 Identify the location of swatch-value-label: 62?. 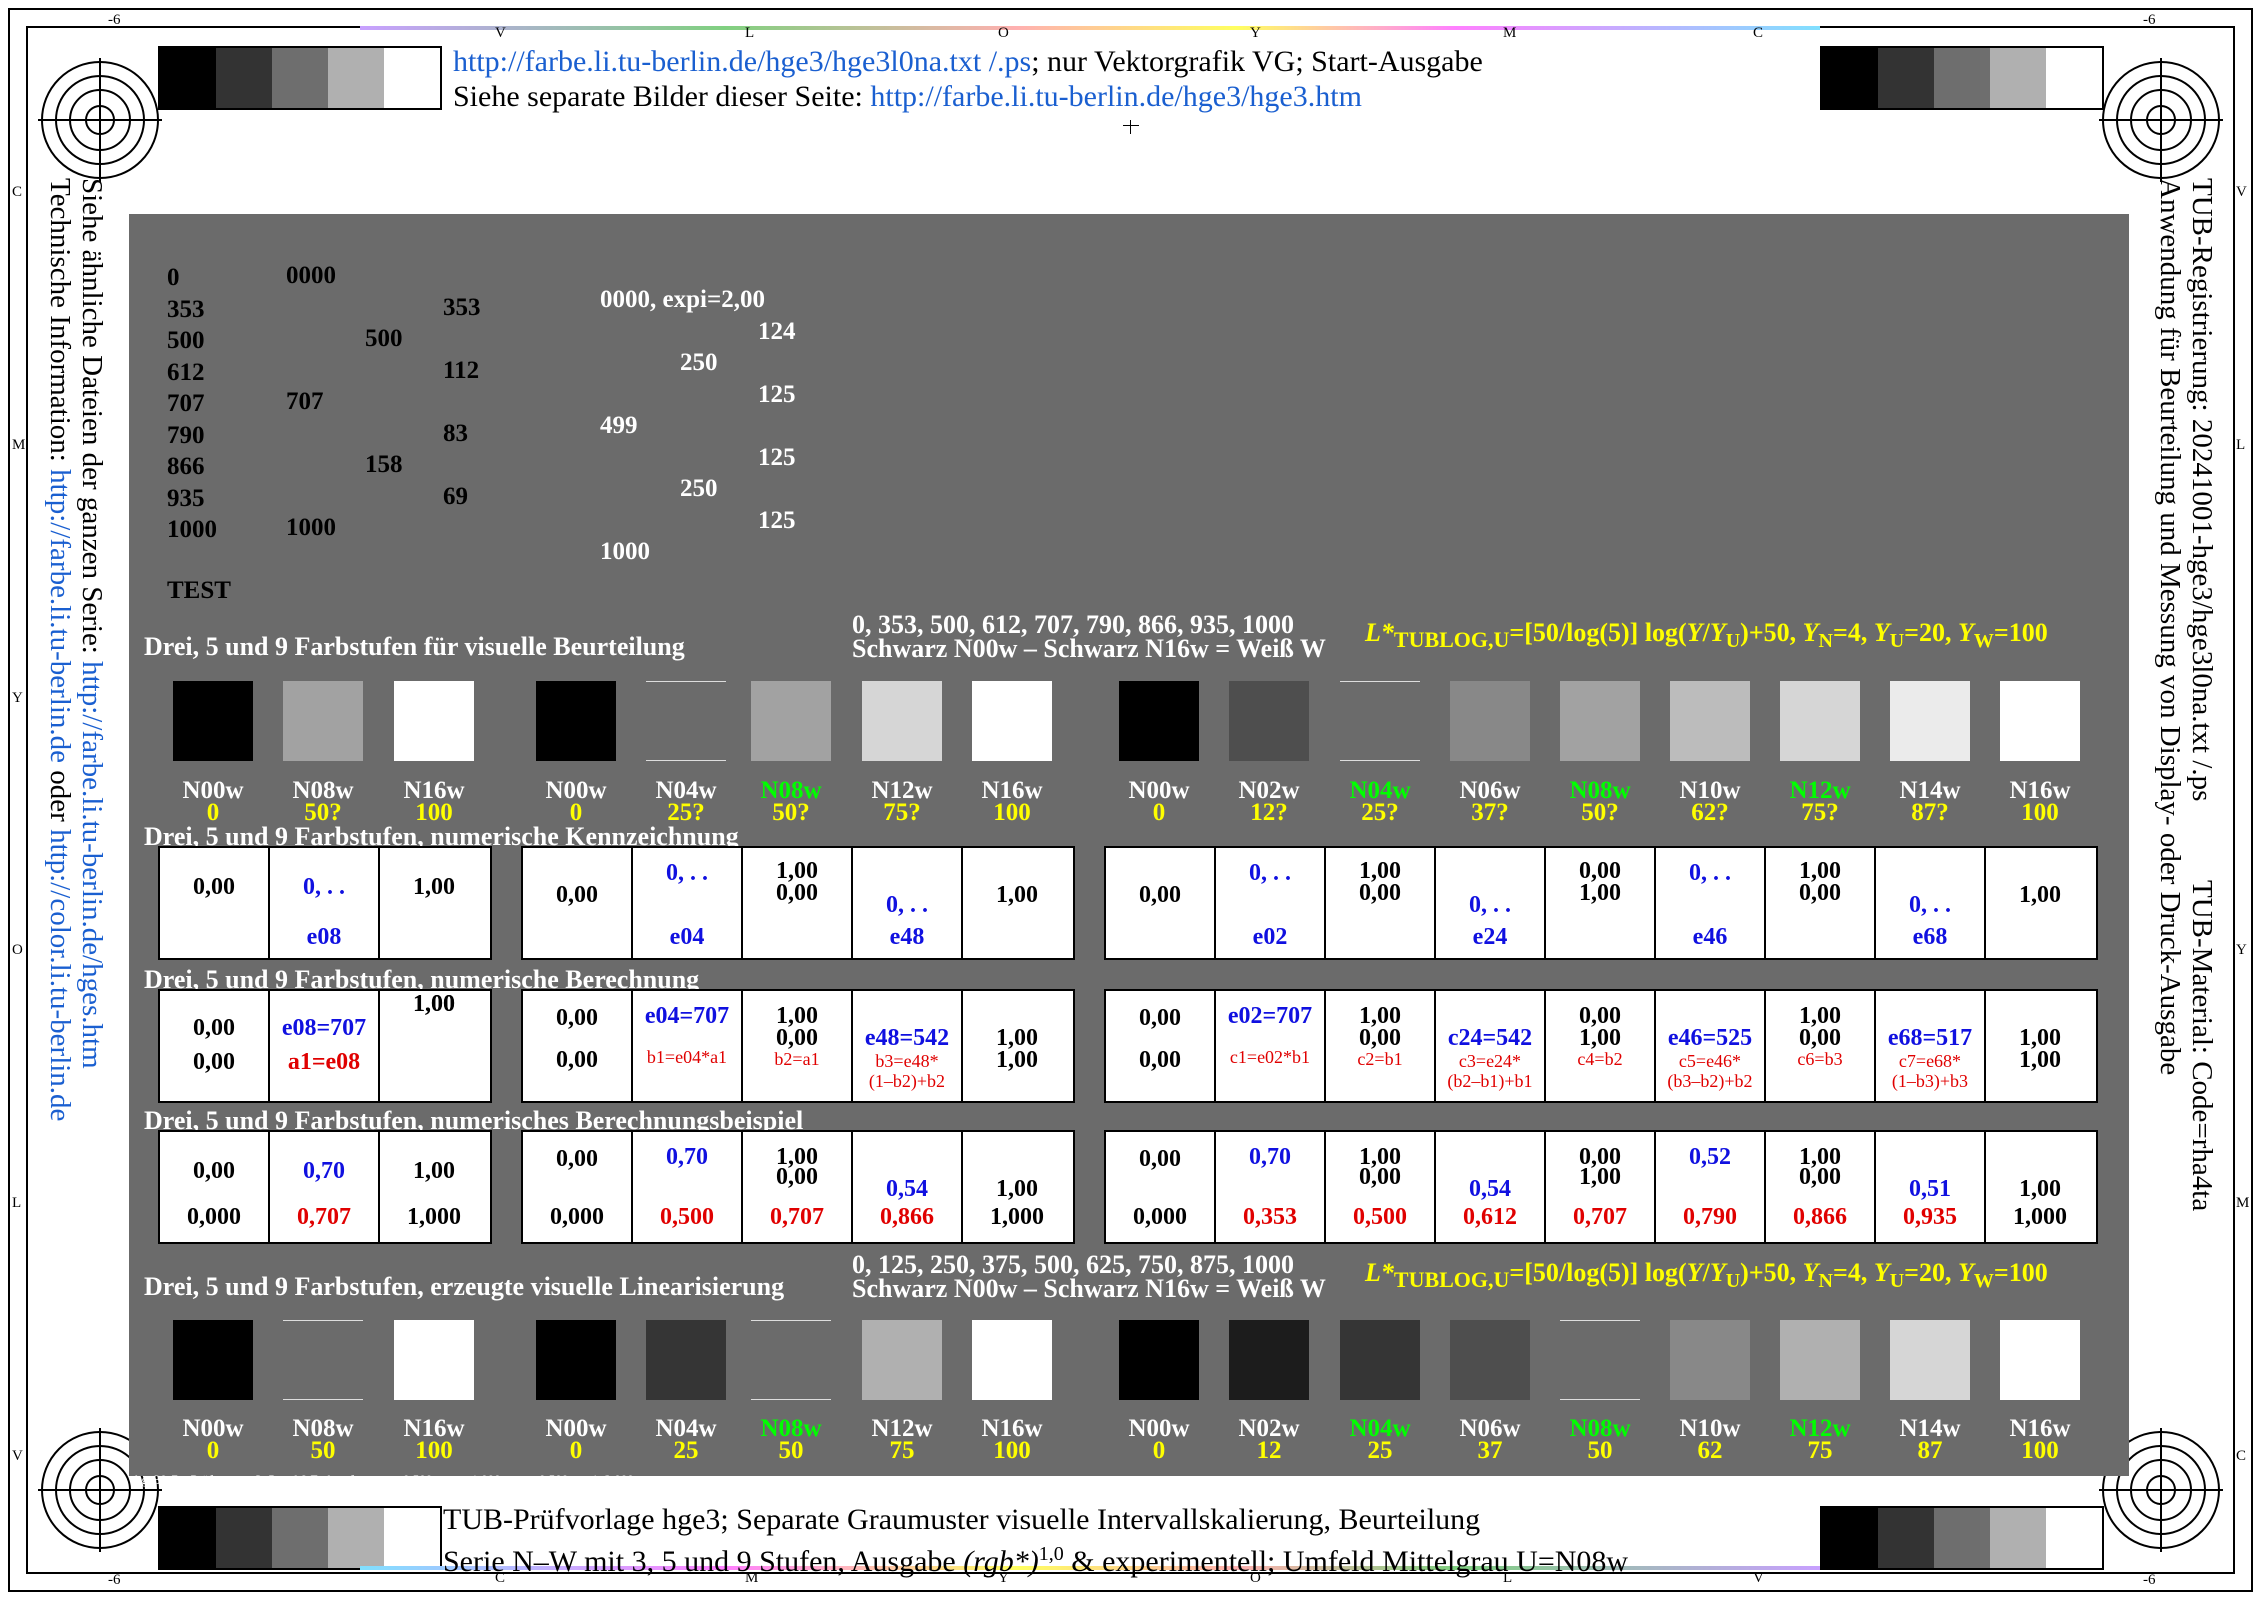
(1710, 812).